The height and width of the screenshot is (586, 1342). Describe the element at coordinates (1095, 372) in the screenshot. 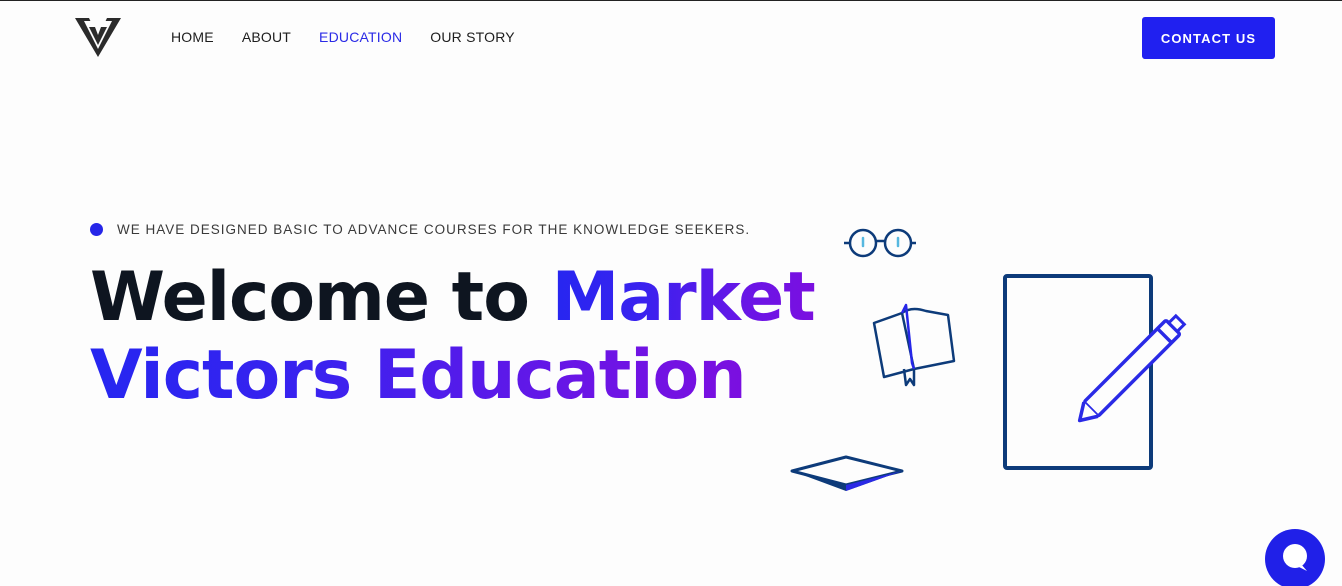

I see `notepad-pen-icon` at that location.